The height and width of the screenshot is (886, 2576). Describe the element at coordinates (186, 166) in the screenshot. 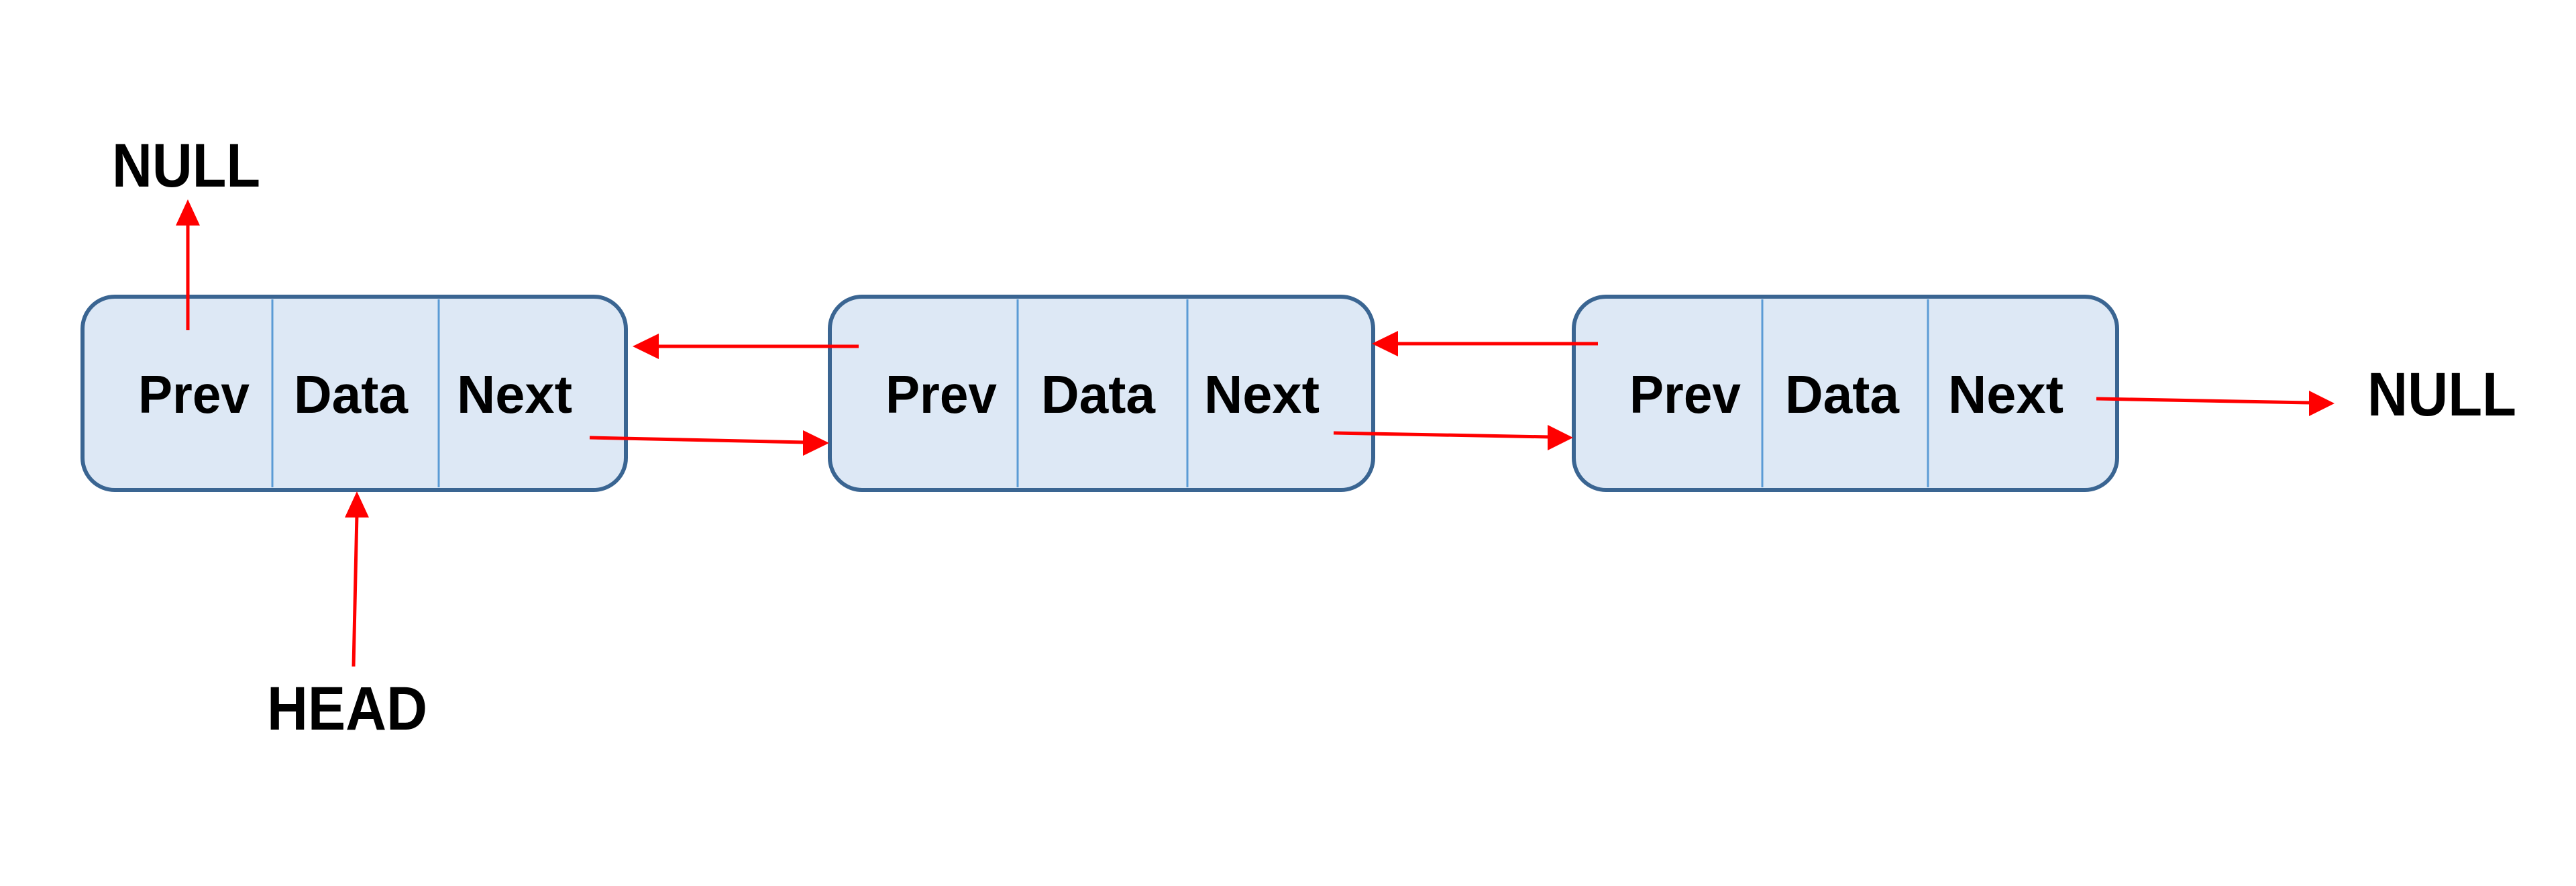

I see `null-label-top: NULL` at that location.